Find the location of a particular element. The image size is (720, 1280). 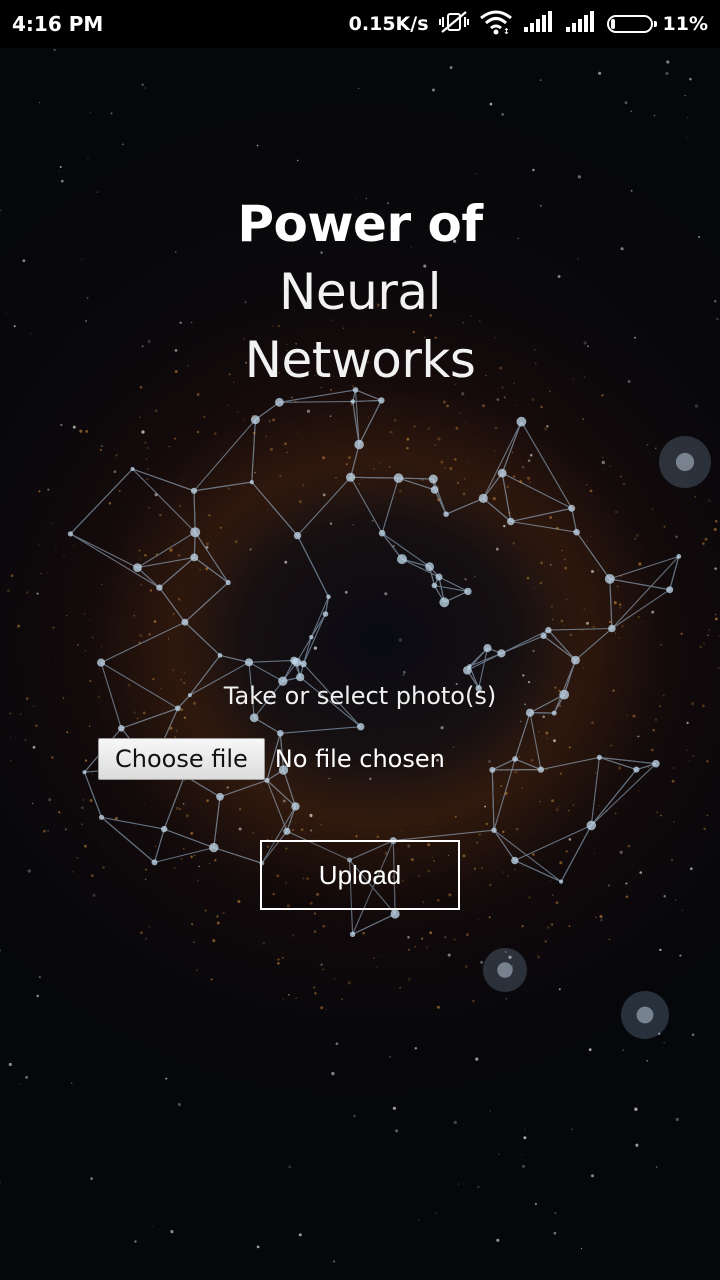

headline-line-2: Neural is located at coordinates (360, 292).